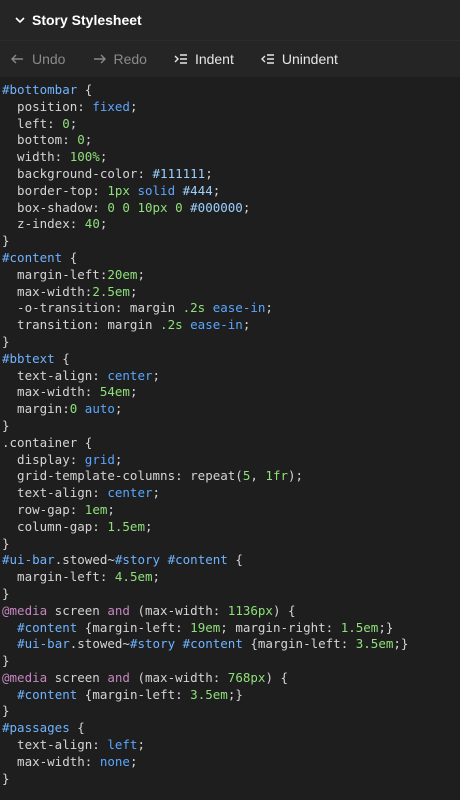 Image resolution: width=460 pixels, height=800 pixels. What do you see at coordinates (49, 59) in the screenshot?
I see `undo-label: Undo` at bounding box center [49, 59].